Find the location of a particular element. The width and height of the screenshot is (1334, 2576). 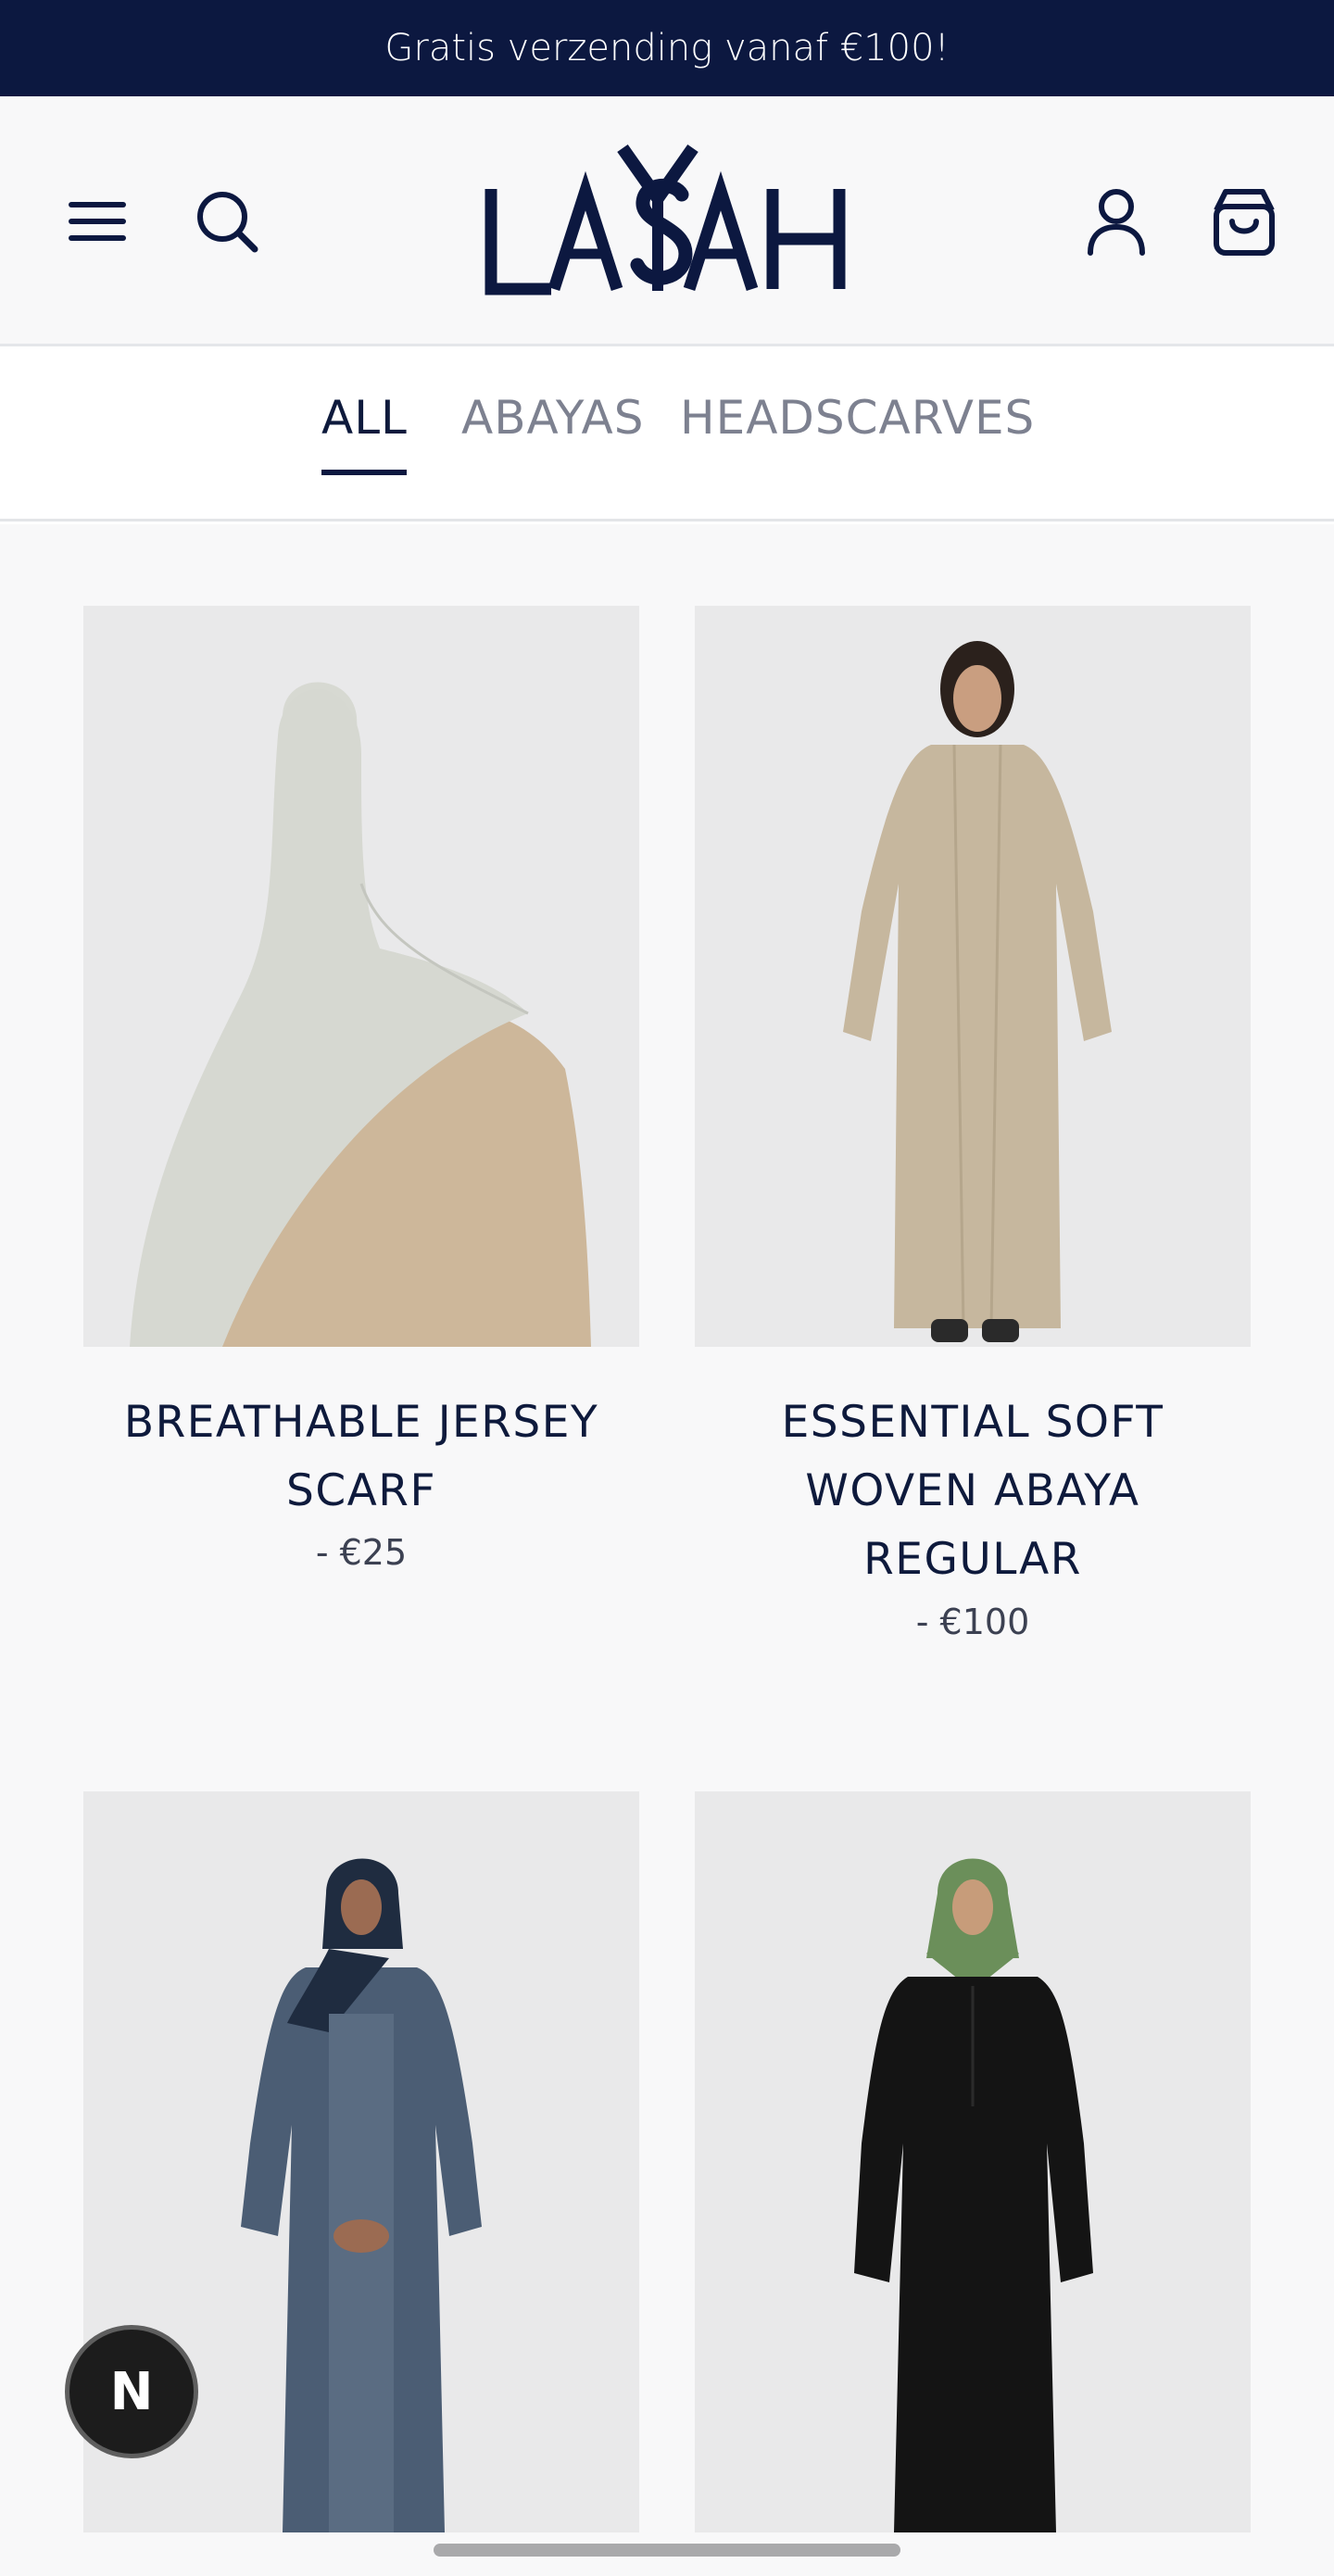

product-title-line: BREATHABLE JERSEY is located at coordinates (361, 1423).